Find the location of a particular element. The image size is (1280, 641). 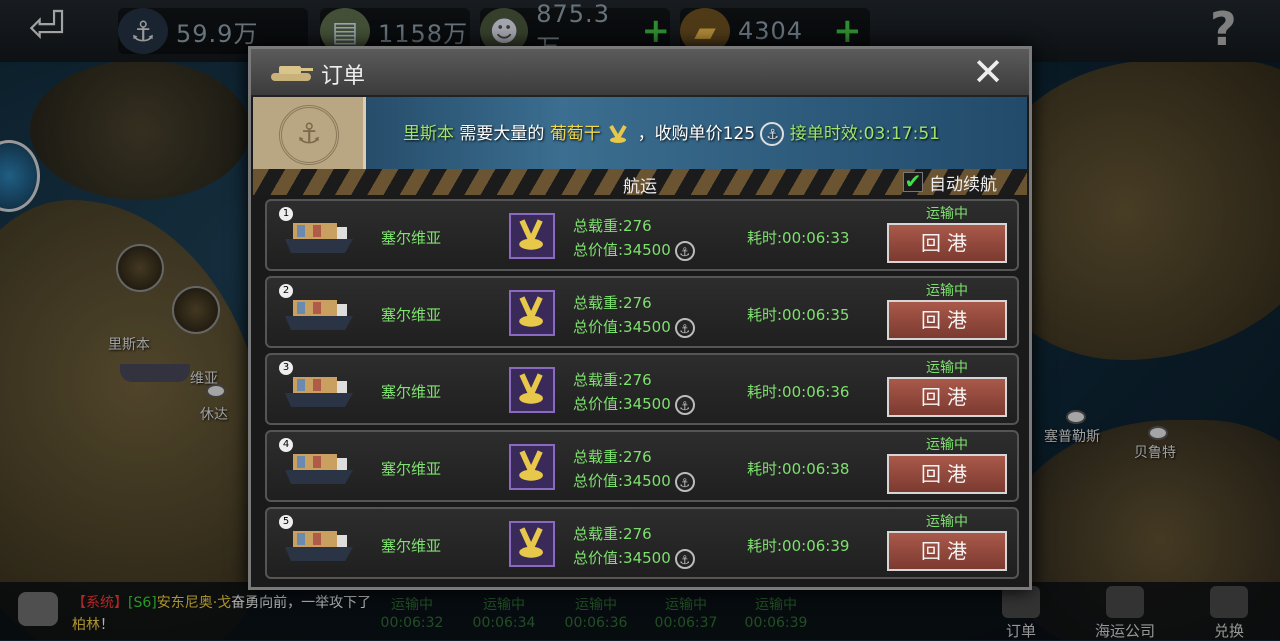

raisin-icon is located at coordinates (618, 133).